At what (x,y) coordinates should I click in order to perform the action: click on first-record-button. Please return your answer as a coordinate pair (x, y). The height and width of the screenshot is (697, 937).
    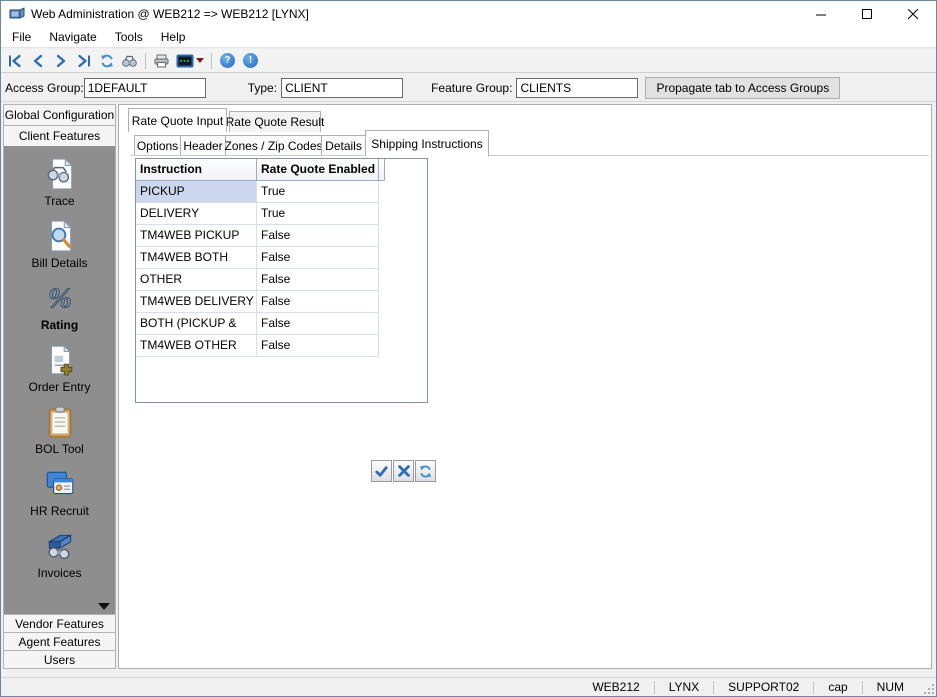
    Looking at the image, I should click on (14, 60).